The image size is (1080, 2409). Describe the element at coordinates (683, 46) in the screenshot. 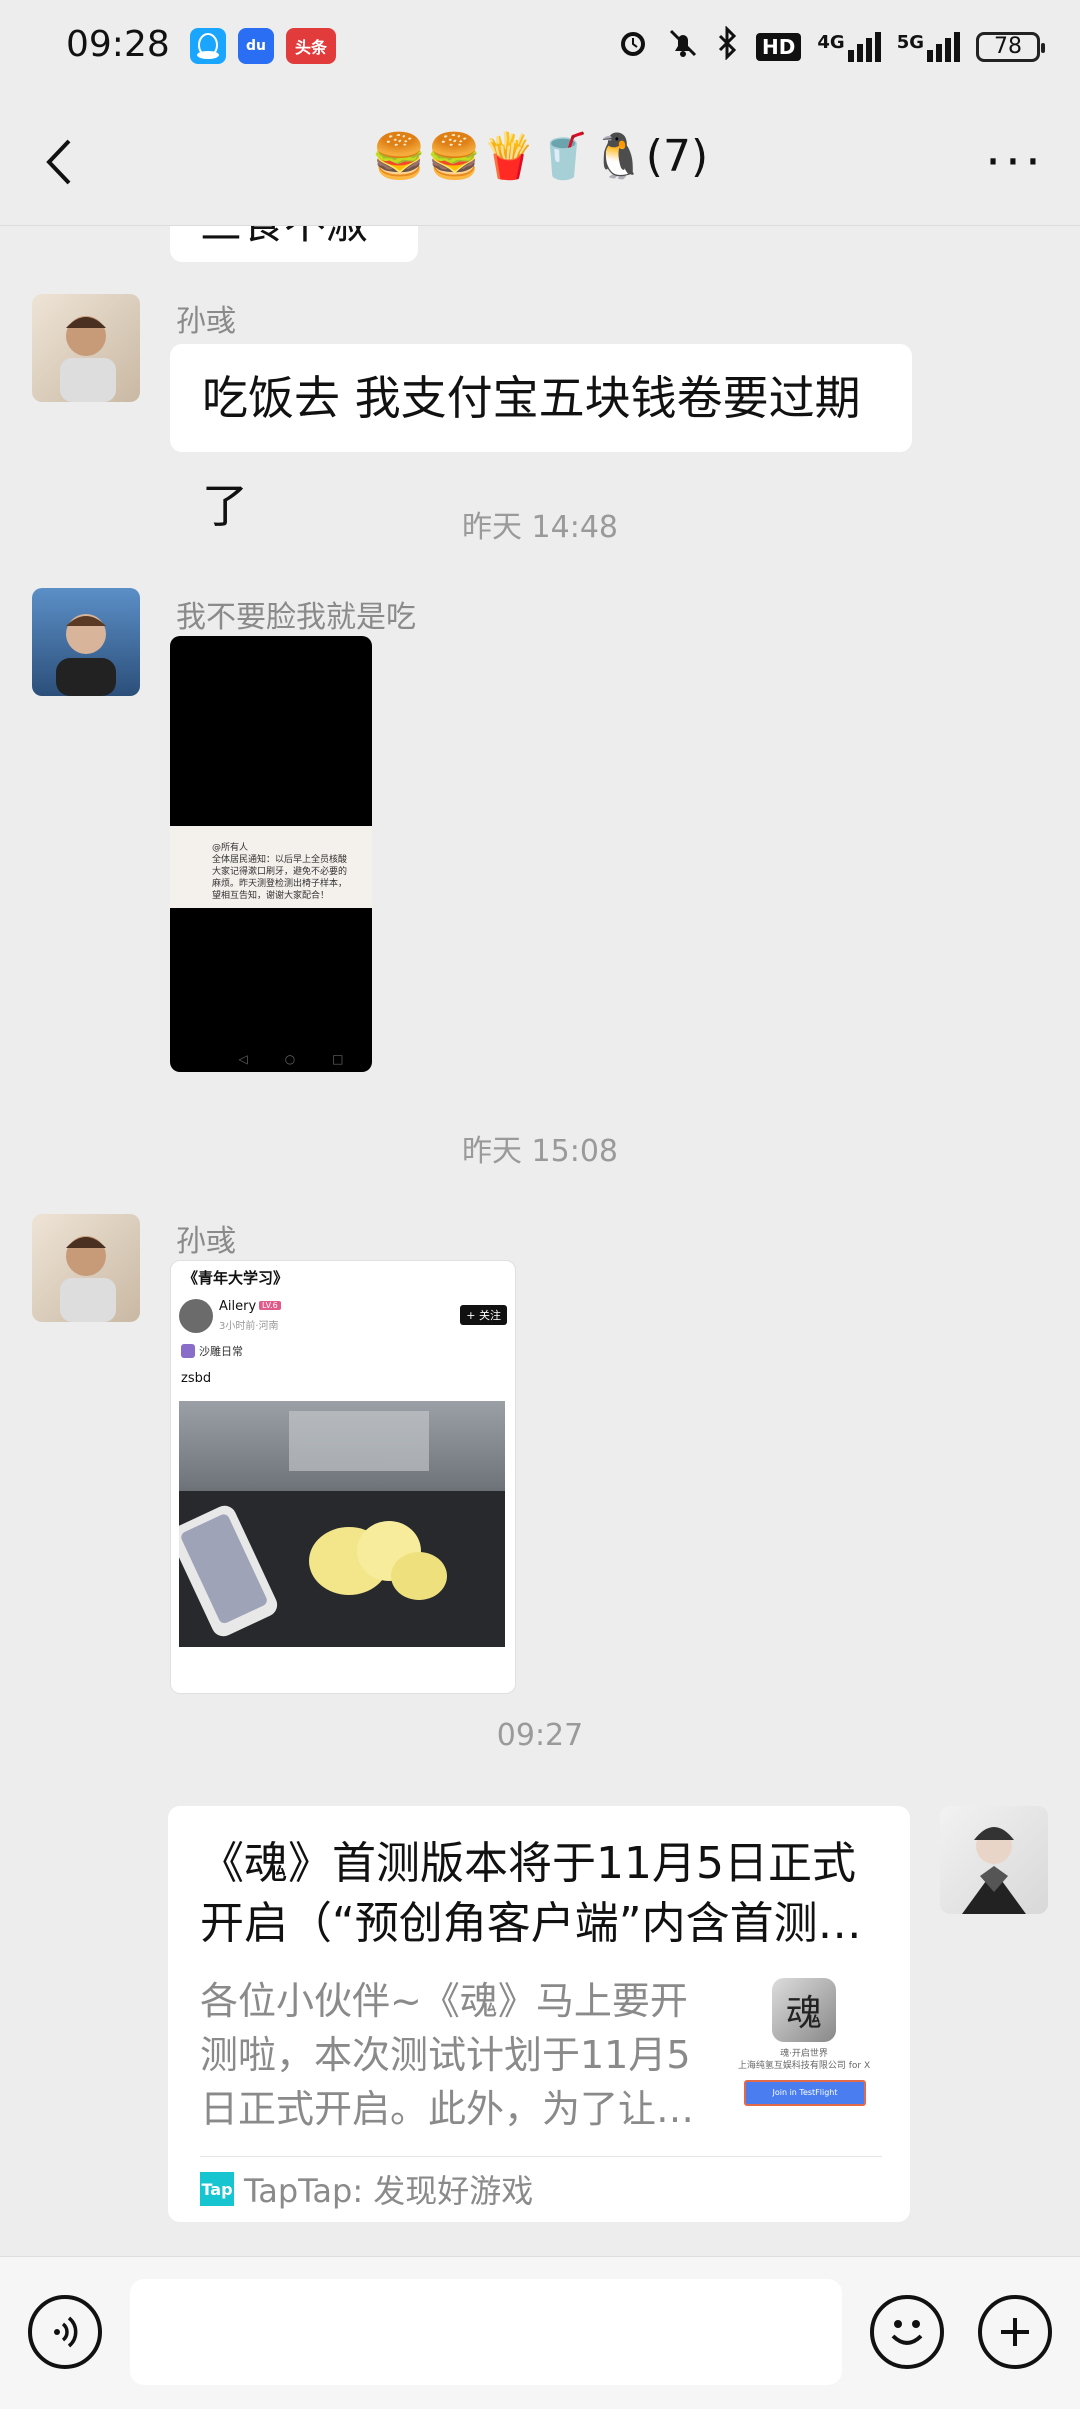

I see `mute-icon` at that location.